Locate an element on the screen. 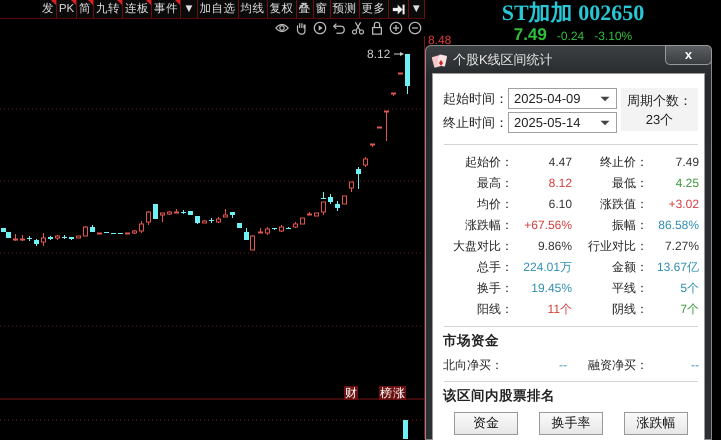  change-text: -0.24 is located at coordinates (570, 36).